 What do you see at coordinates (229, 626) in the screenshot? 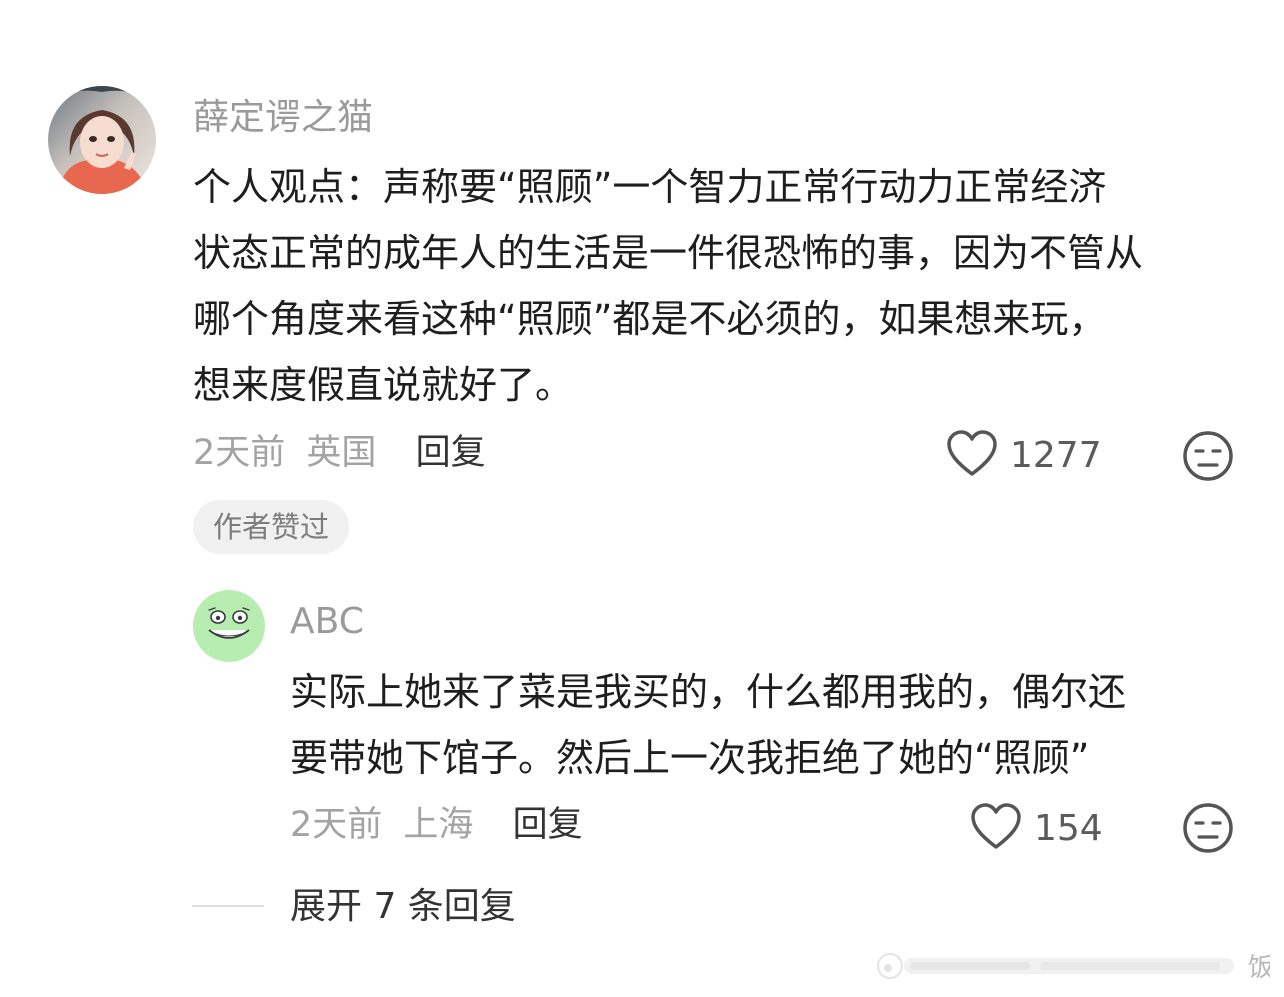
I see `reply-avatar` at bounding box center [229, 626].